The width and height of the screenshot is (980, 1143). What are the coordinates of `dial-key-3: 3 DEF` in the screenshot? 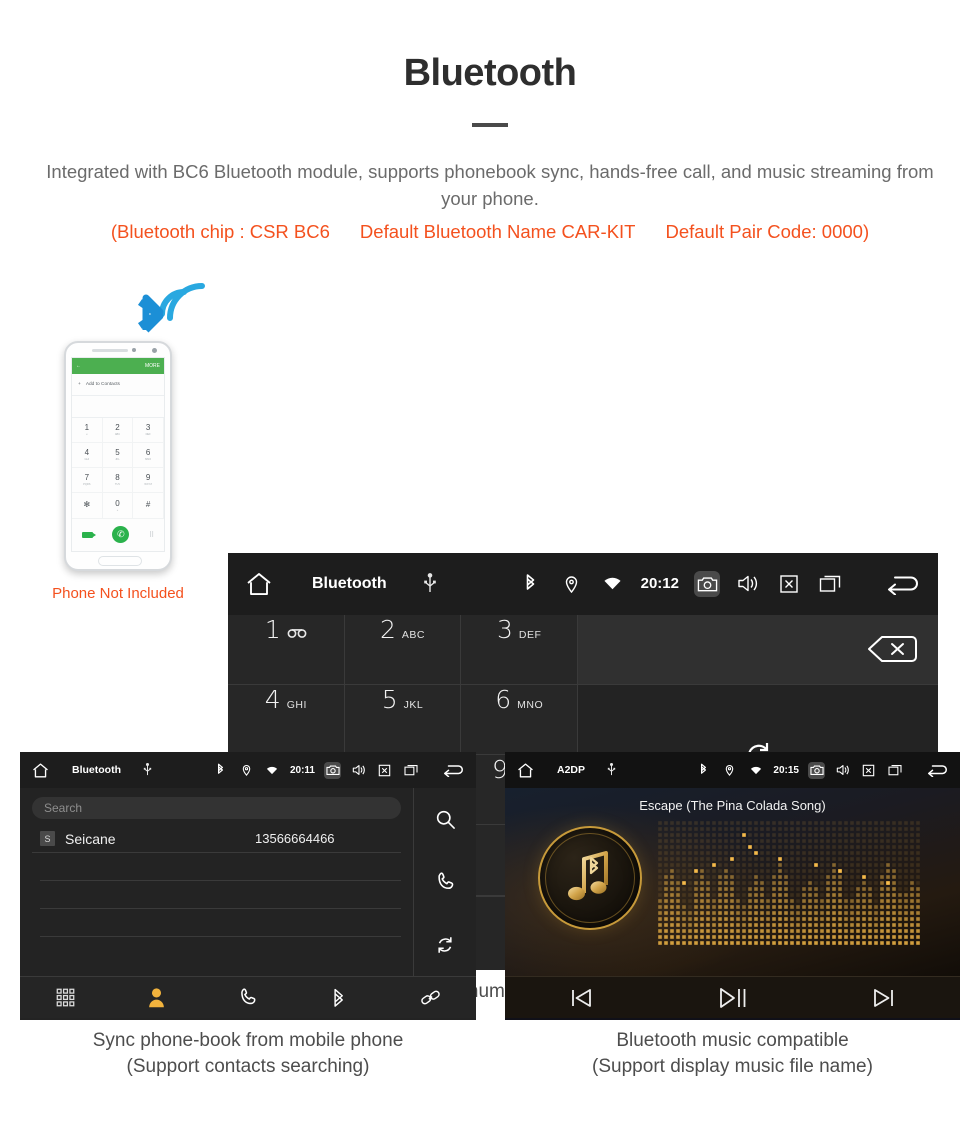 It's located at (519, 649).